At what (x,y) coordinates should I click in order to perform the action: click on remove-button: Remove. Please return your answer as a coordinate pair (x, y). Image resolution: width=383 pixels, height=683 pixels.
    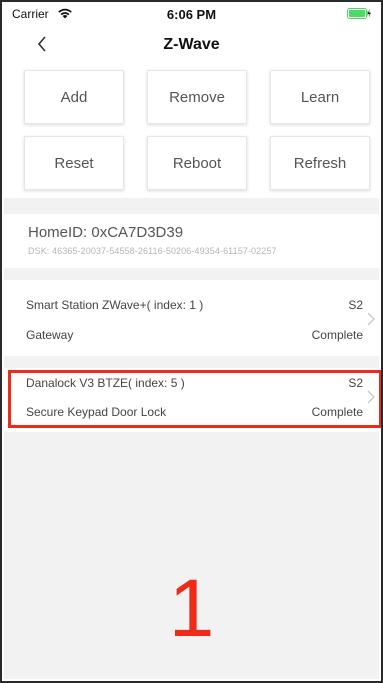
    Looking at the image, I should click on (197, 97).